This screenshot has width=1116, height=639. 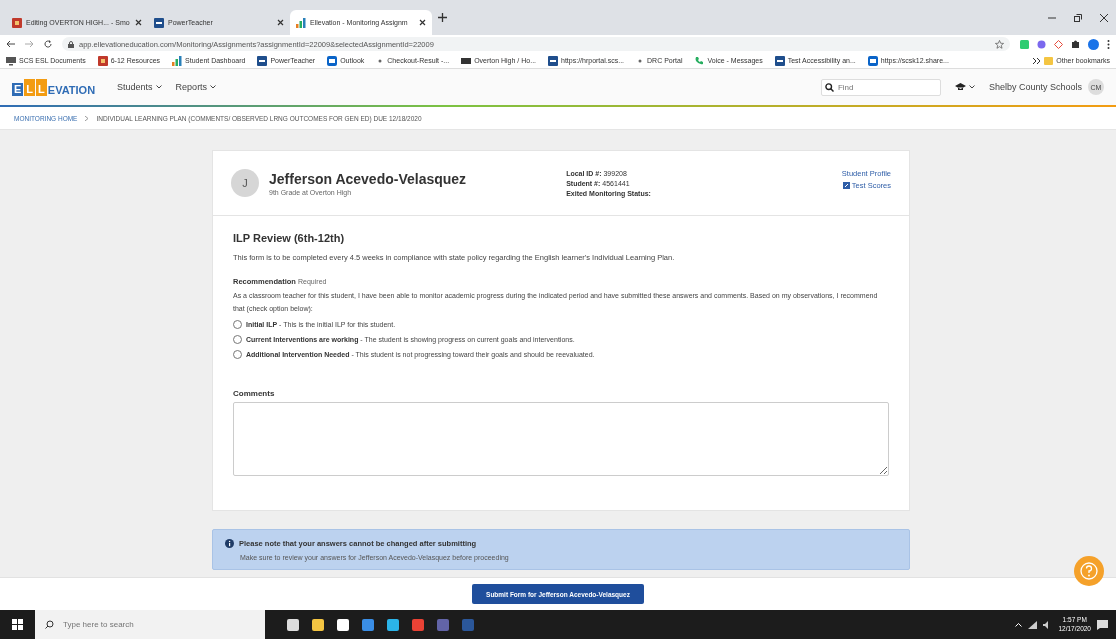 I want to click on search-field: Find, so click(x=880, y=87).